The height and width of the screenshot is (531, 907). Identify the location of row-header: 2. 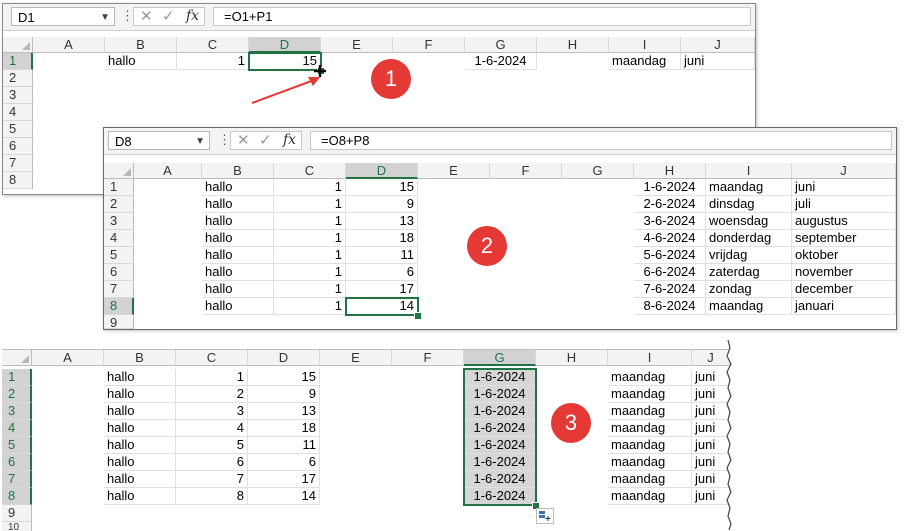
(18, 78).